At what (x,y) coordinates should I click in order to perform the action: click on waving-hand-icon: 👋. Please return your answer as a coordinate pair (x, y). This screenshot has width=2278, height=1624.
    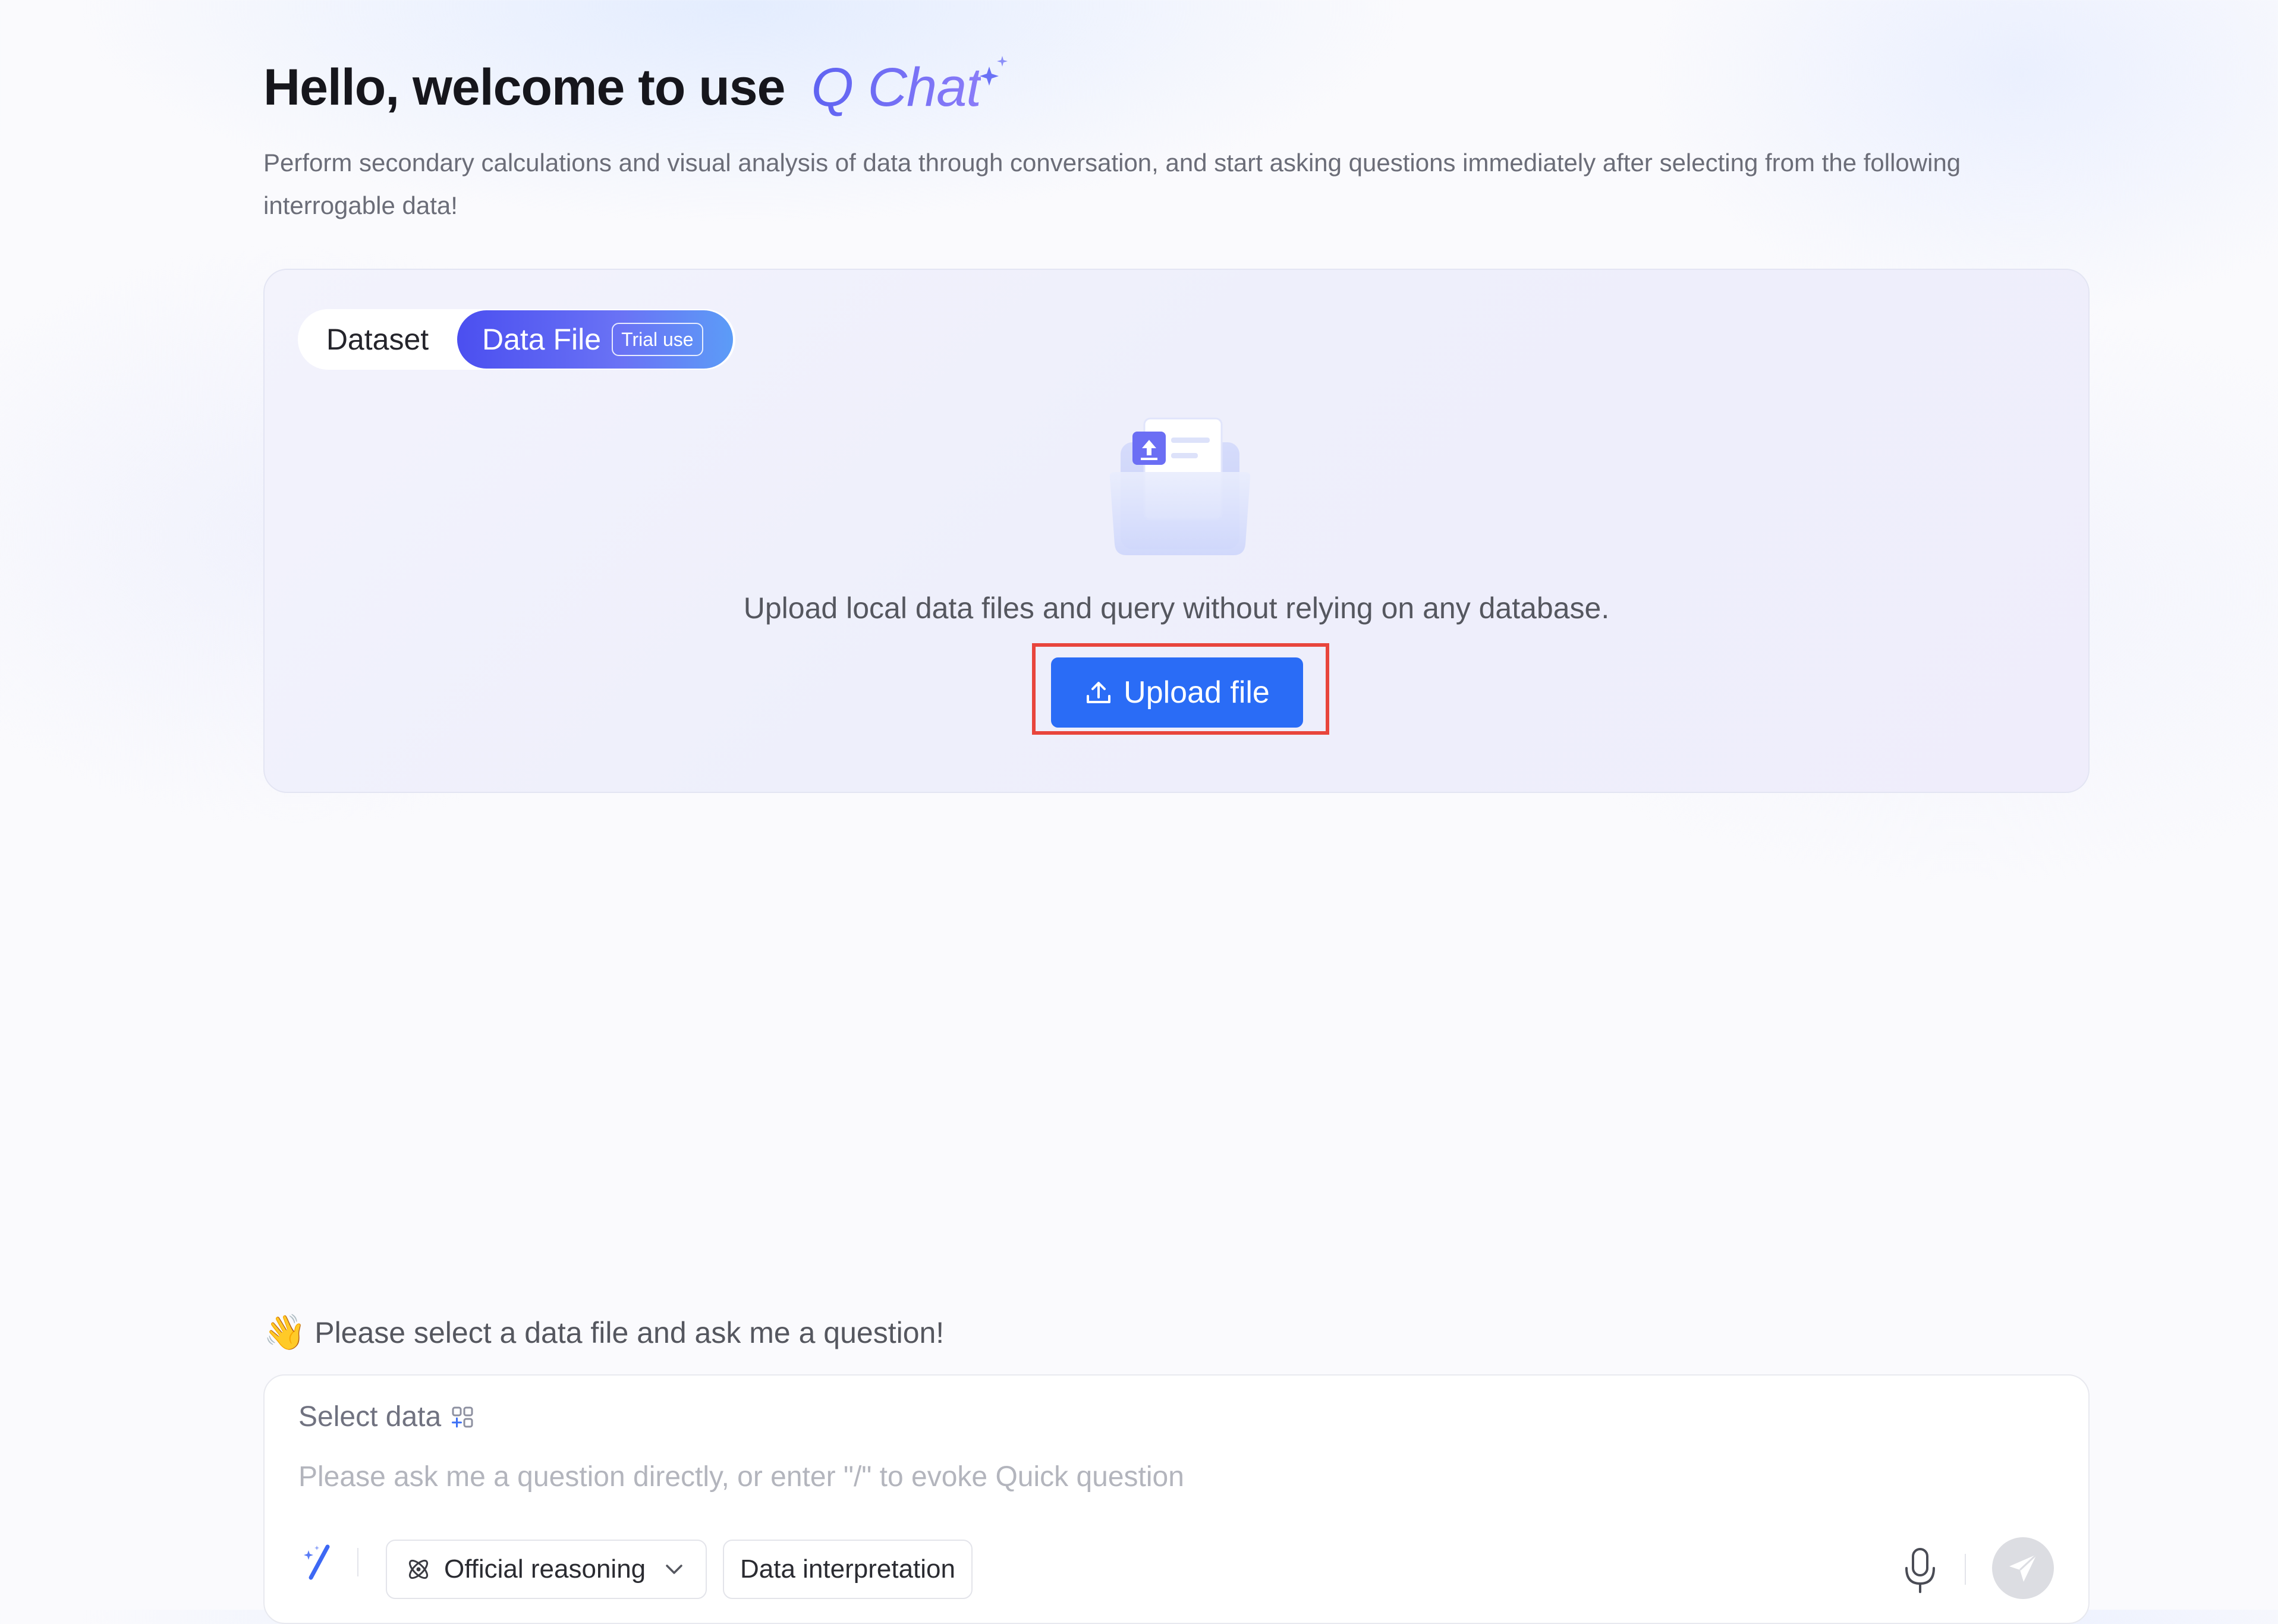
    Looking at the image, I should click on (285, 1332).